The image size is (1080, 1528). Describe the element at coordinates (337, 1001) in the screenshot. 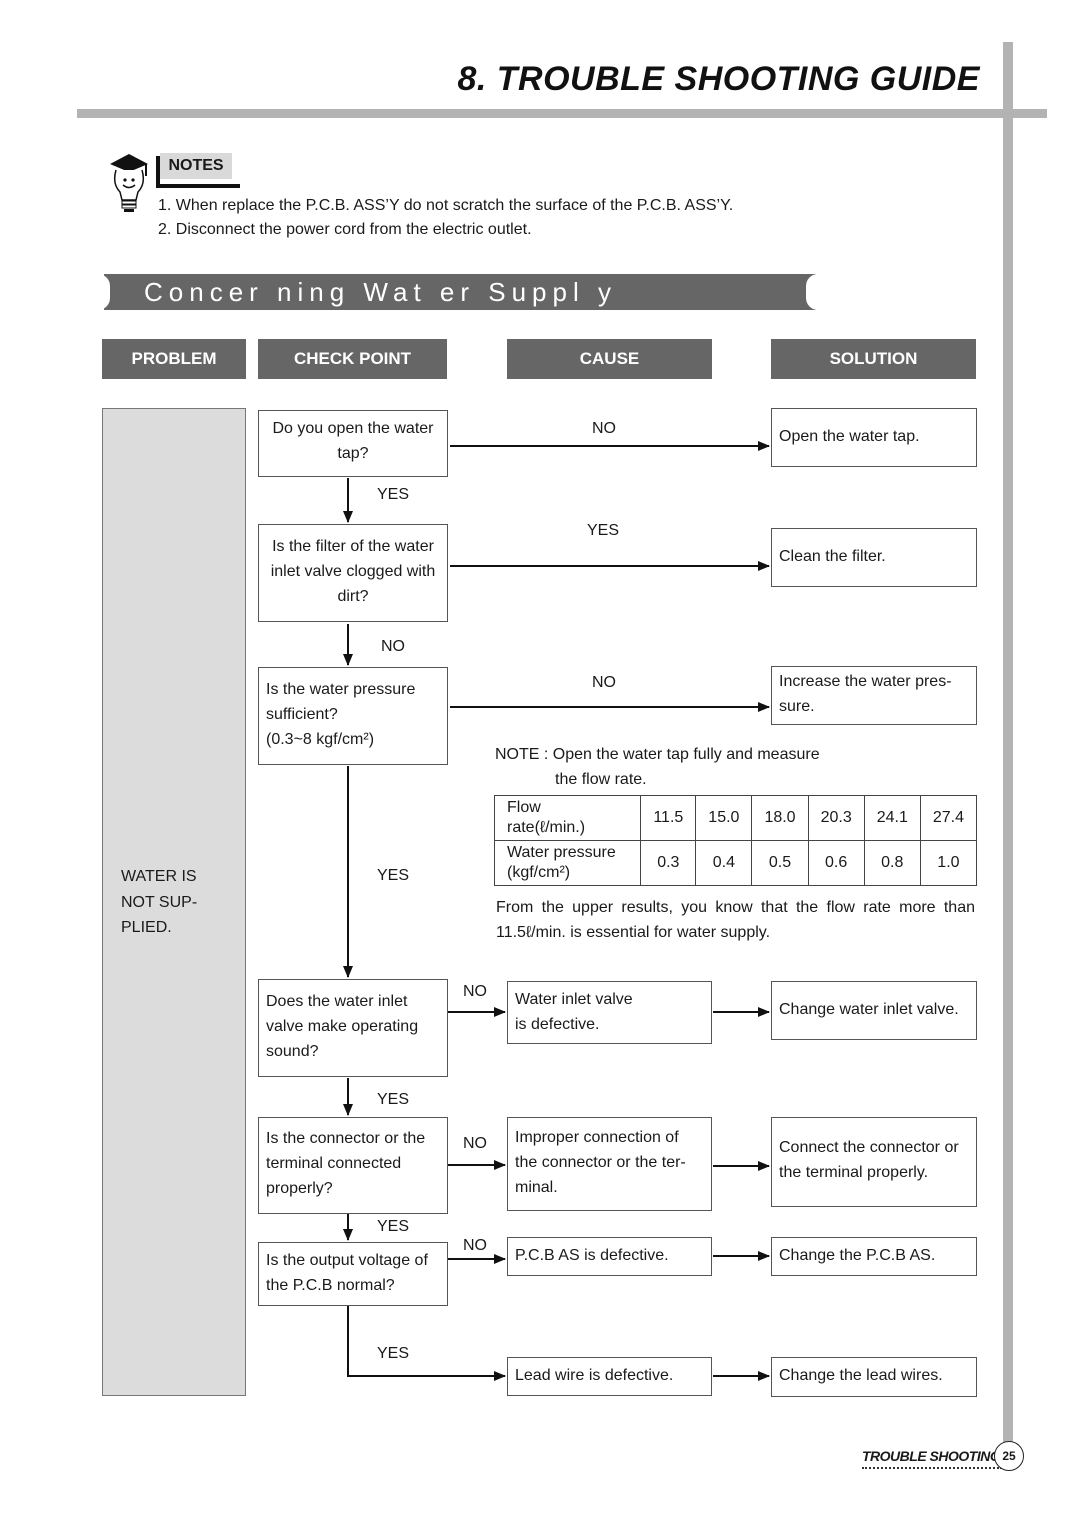

I see `check-line: Does the water inlet` at that location.